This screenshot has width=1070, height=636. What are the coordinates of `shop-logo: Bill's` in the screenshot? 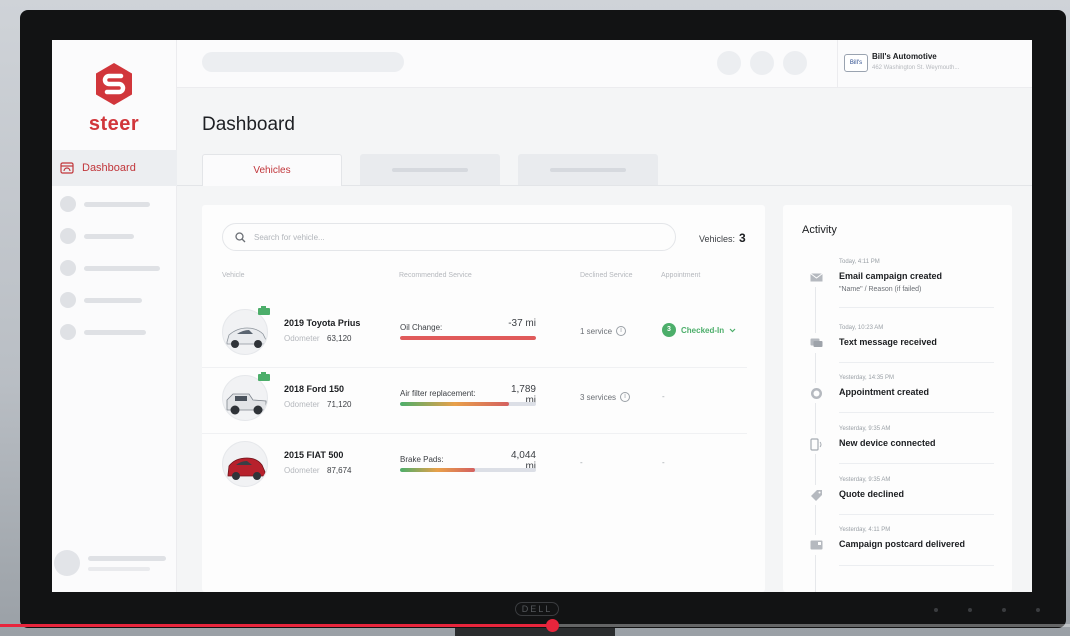 It's located at (856, 63).